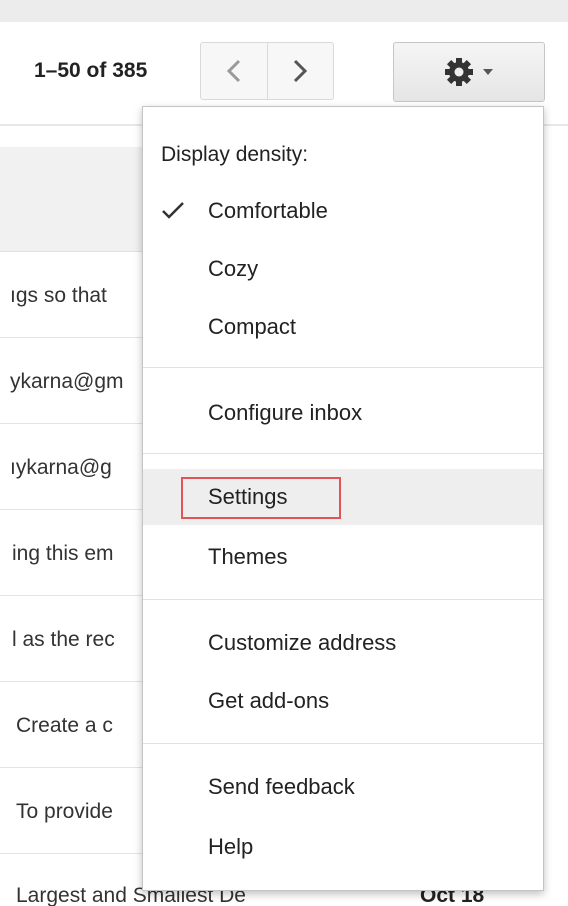  I want to click on menu-item-label: Get add-ons, so click(269, 700).